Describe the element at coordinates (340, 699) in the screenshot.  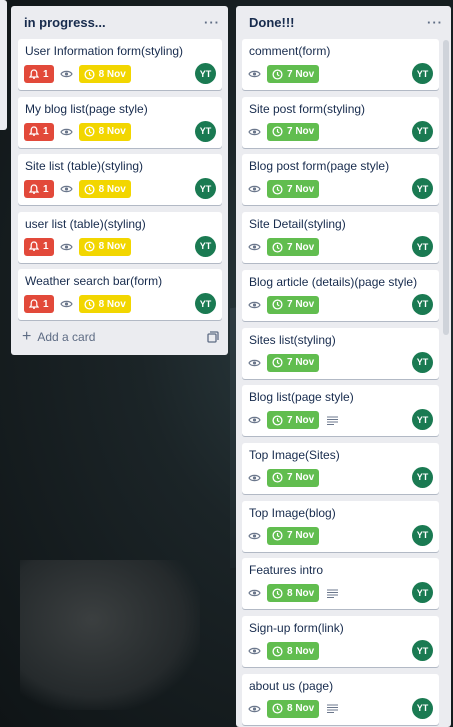
I see `card: about us (page) 8 Nov YT` at that location.